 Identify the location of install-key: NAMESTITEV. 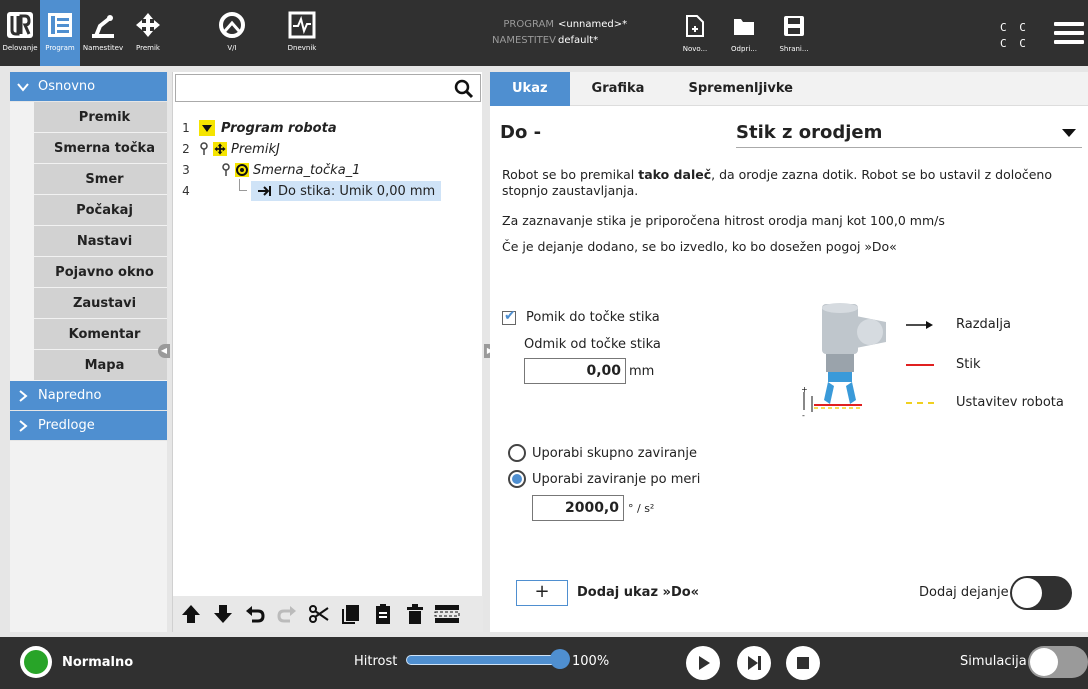
(524, 40).